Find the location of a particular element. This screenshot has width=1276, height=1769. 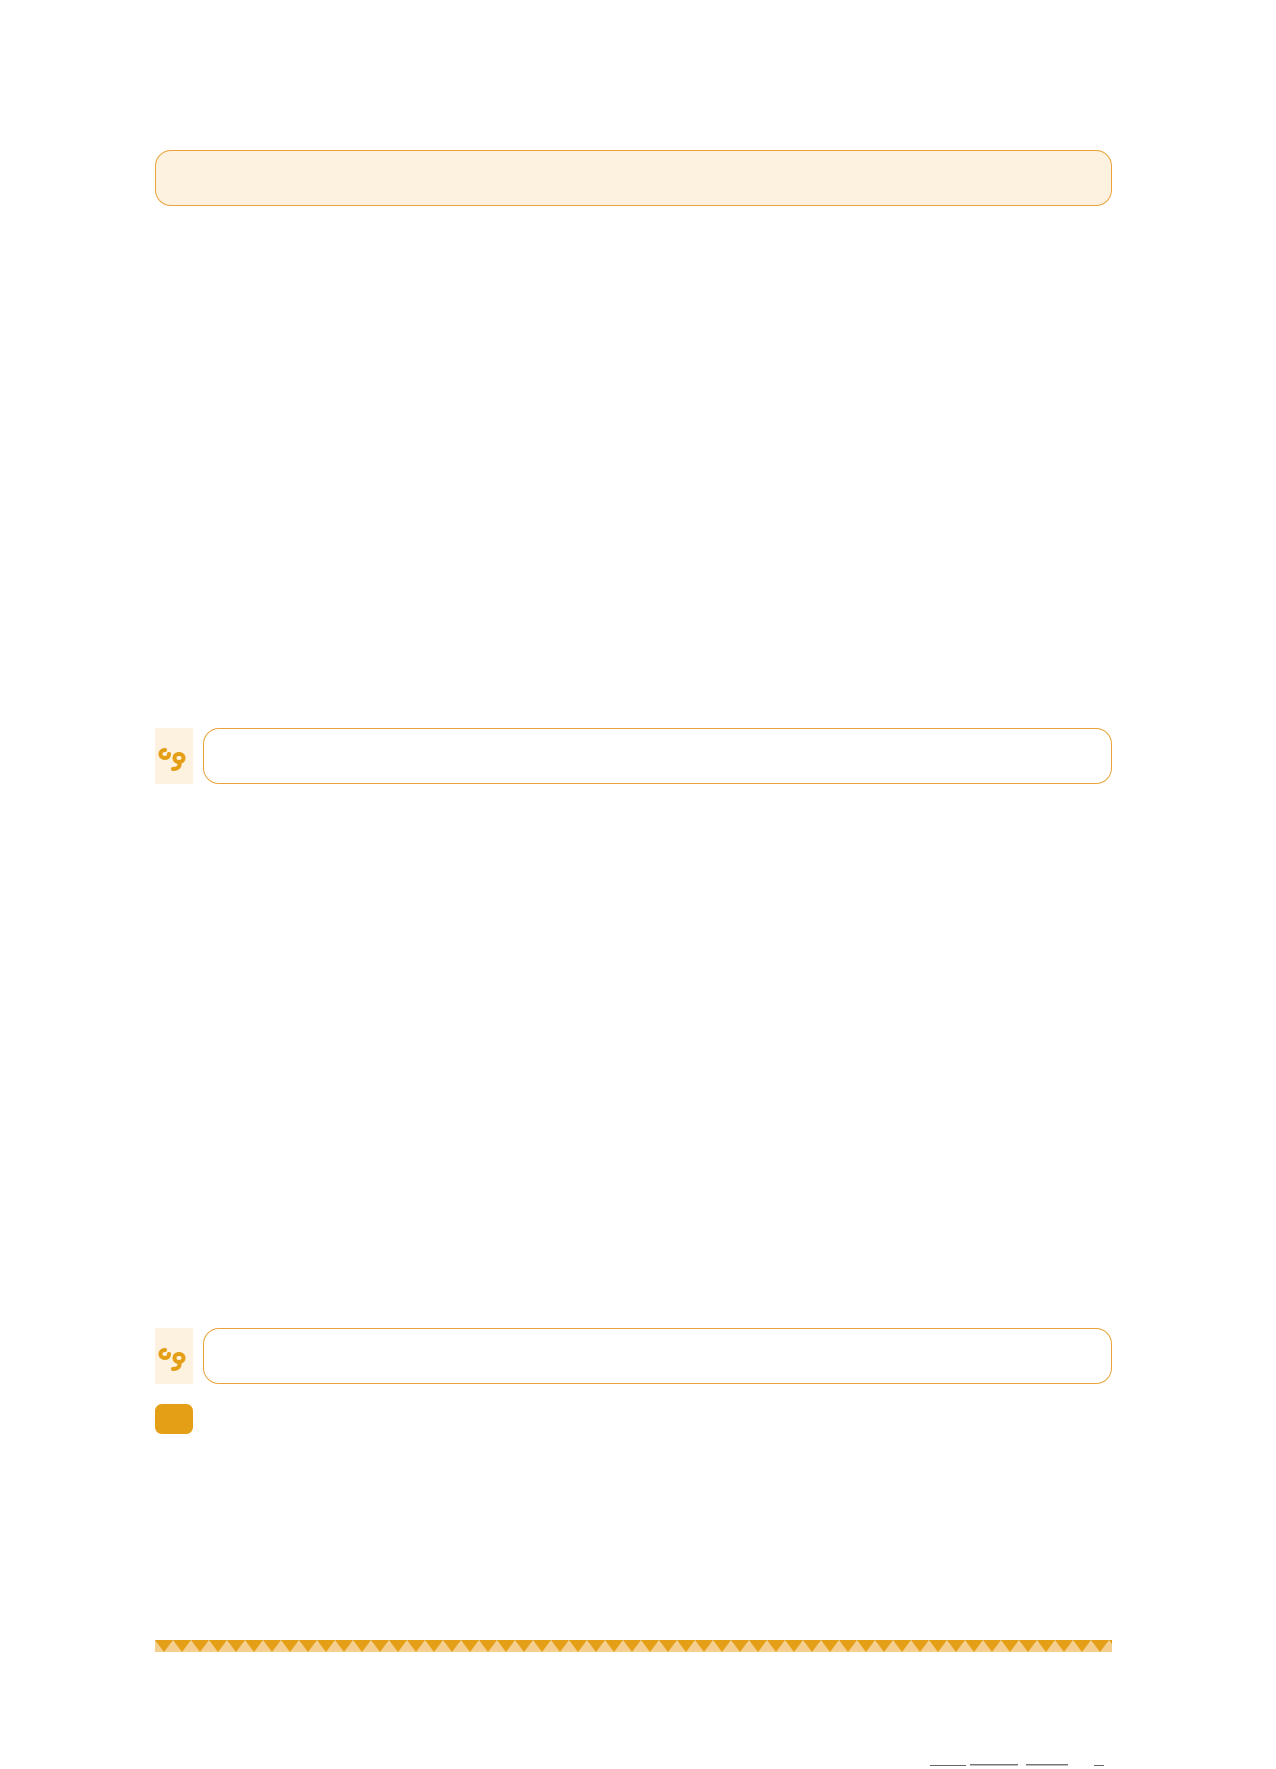

decorative-footer-band is located at coordinates (633, 1646).